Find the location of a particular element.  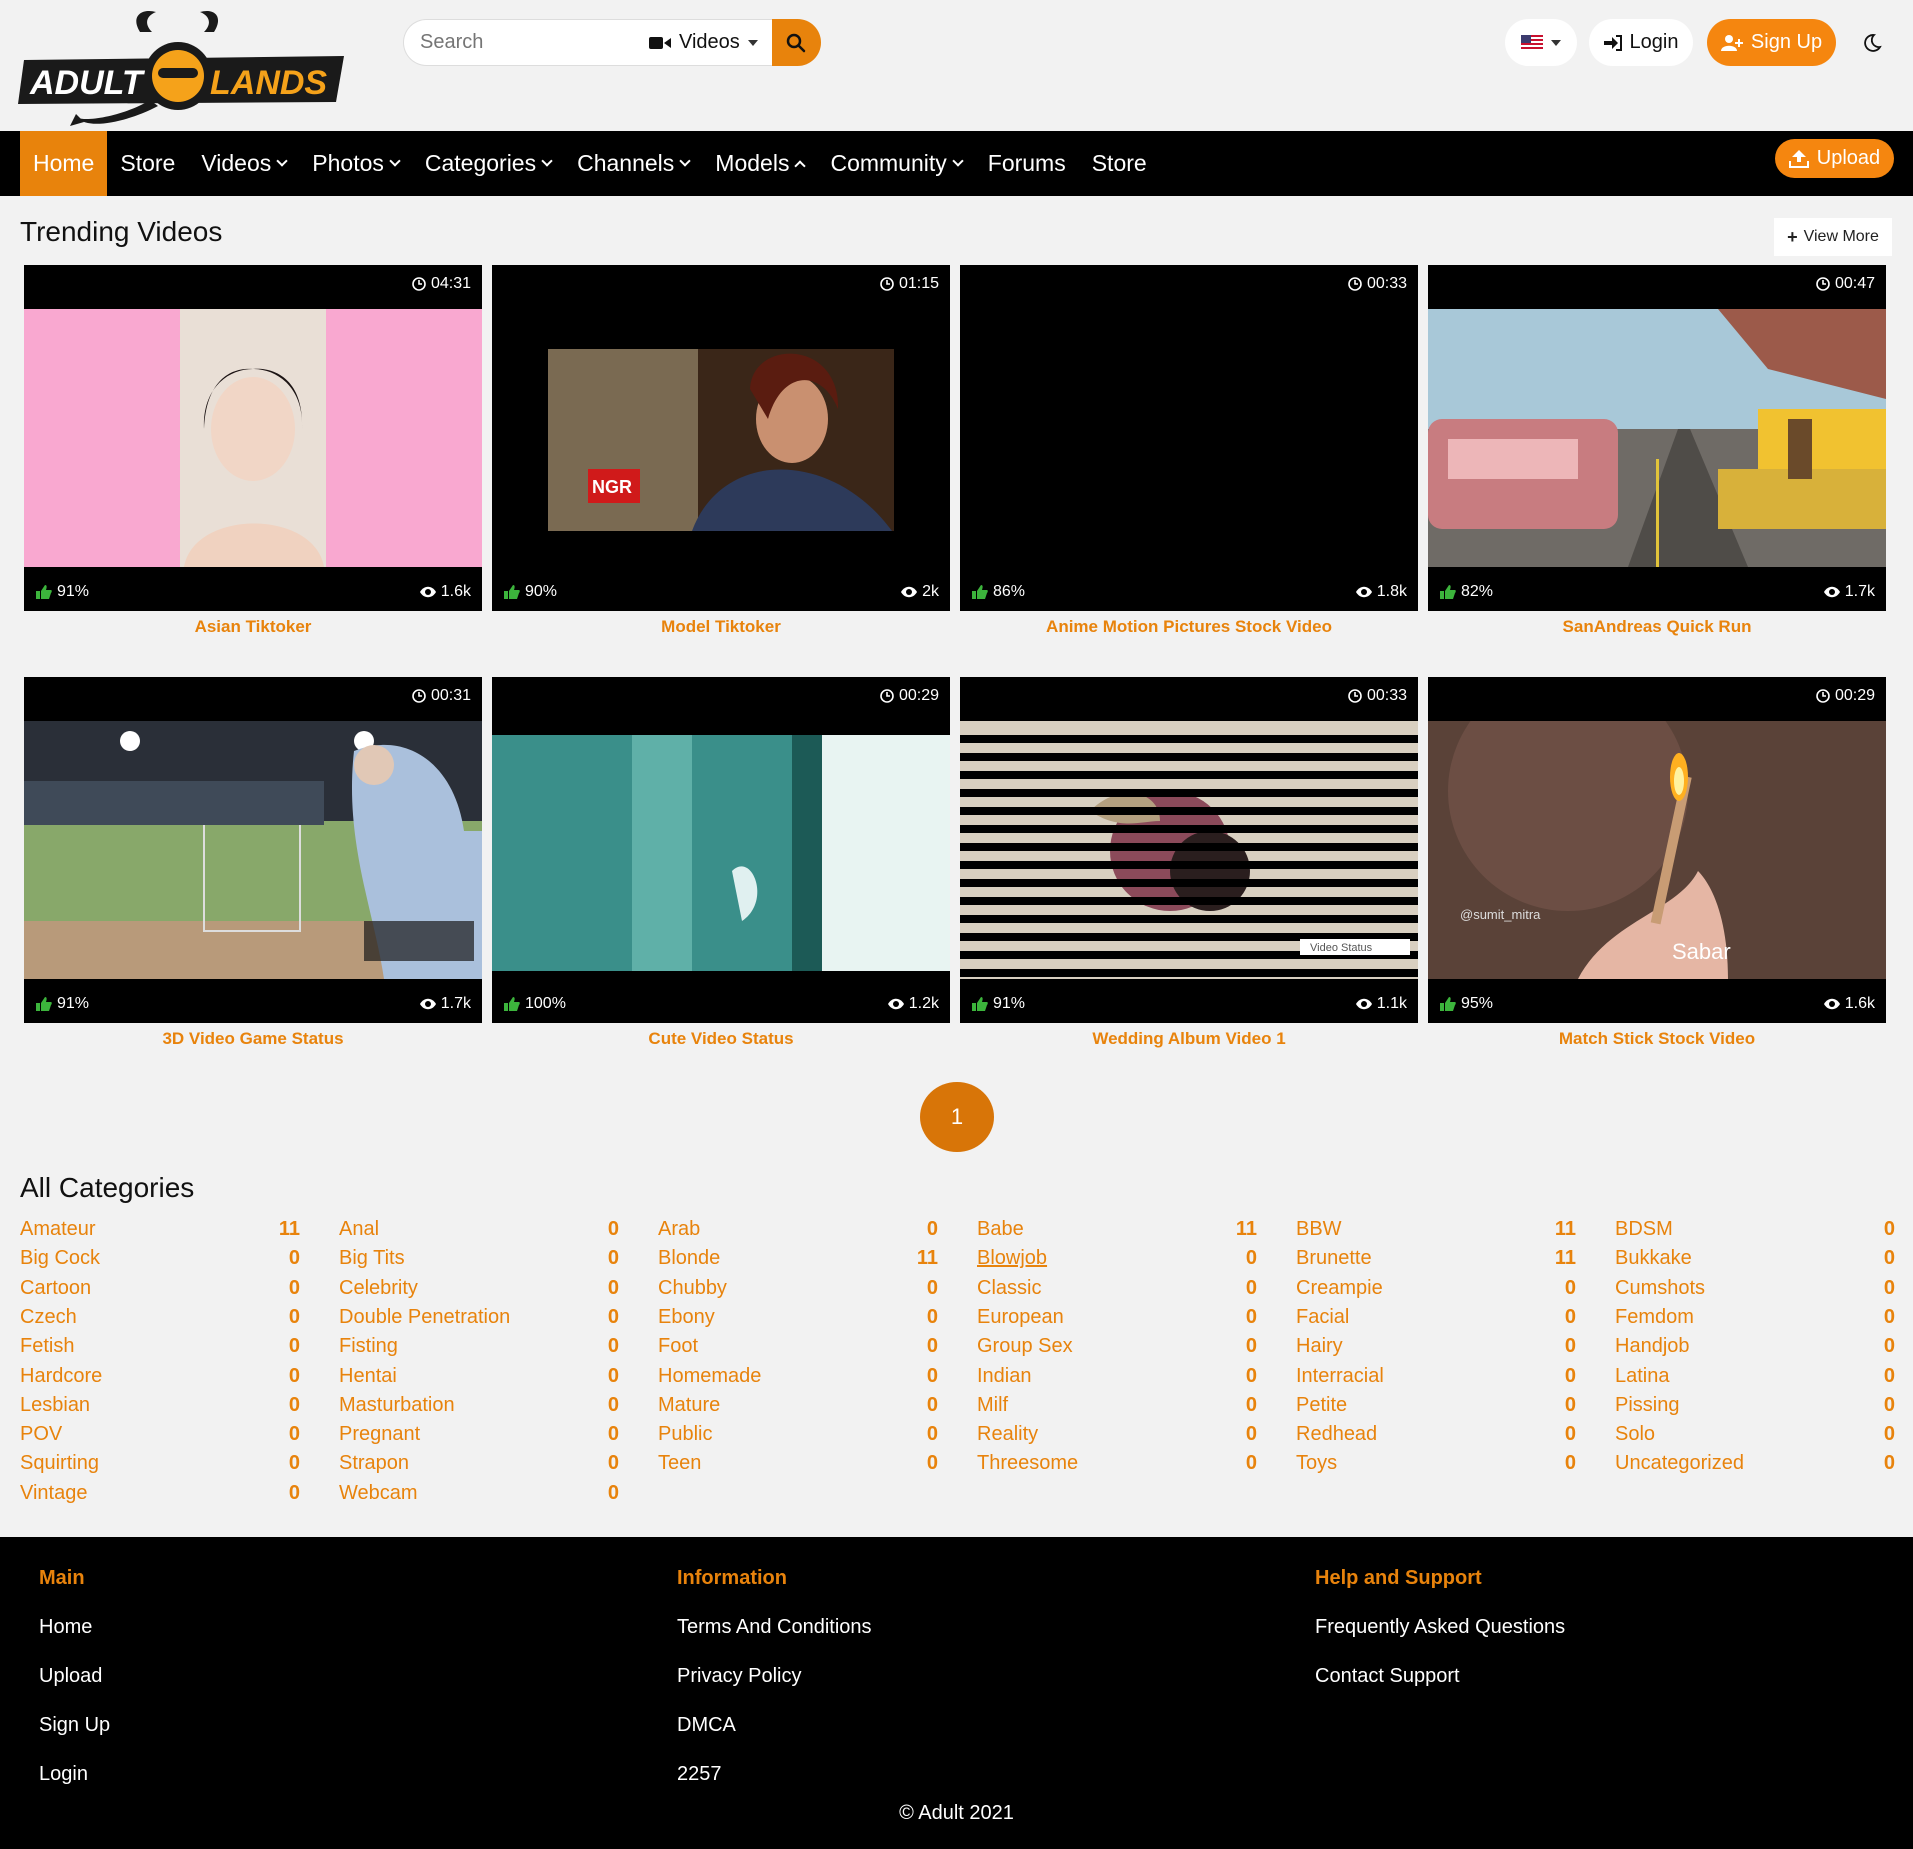

category-item: Threesome 0 is located at coordinates (1117, 1465).